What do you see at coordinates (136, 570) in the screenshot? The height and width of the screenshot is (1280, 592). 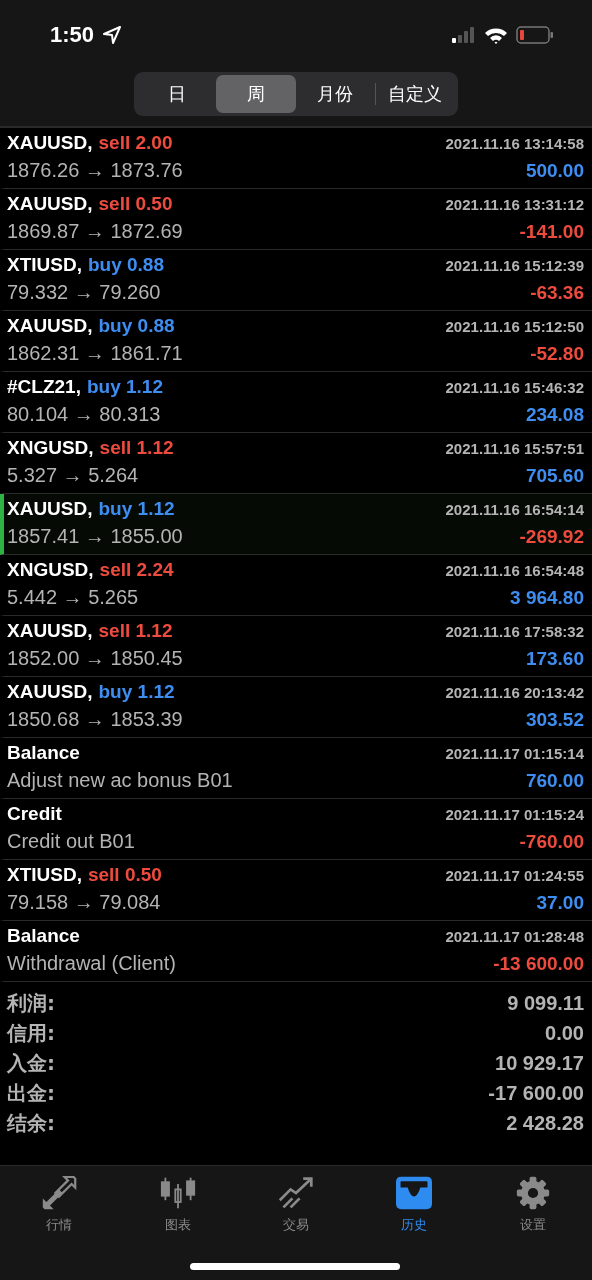 I see `order-type: sell 2.24` at bounding box center [136, 570].